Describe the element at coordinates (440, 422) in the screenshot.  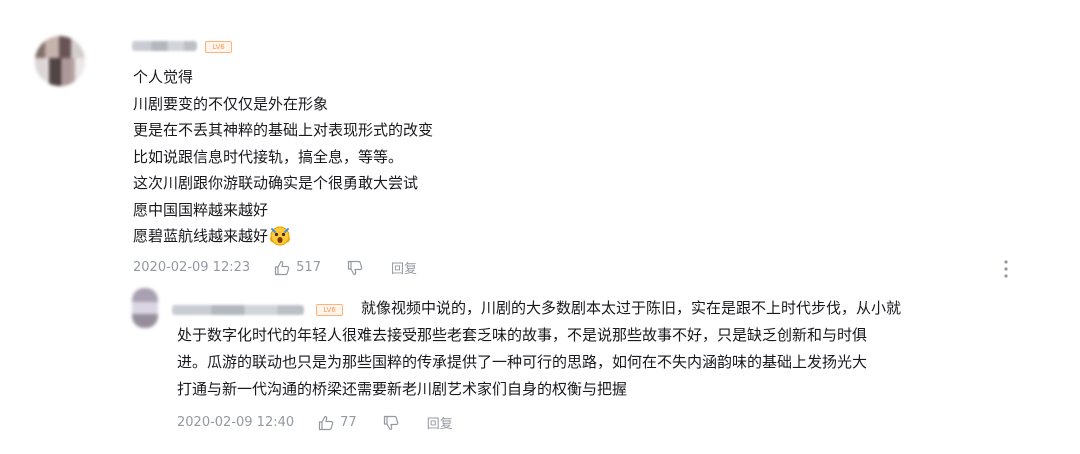
I see `reply-reply-button: 回复` at that location.